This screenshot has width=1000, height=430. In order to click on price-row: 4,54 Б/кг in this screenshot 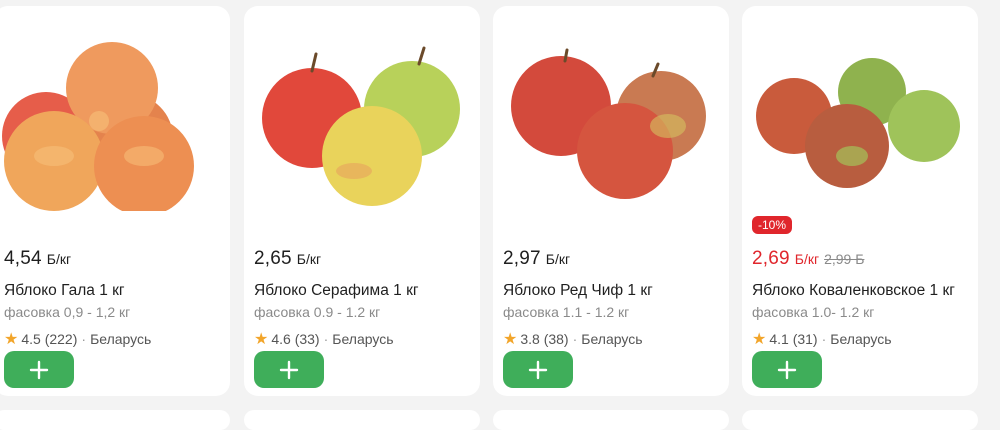, I will do `click(37, 259)`.